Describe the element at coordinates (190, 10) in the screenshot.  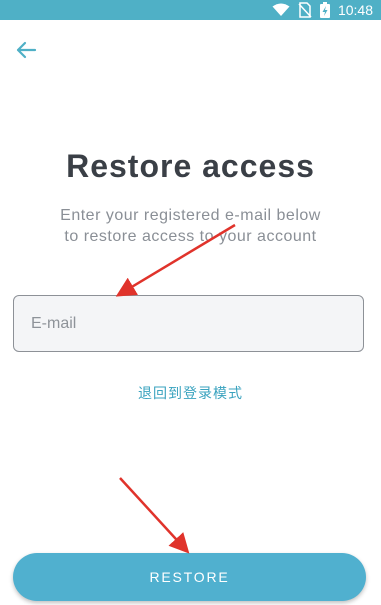
I see `status-bar: 10:48` at that location.